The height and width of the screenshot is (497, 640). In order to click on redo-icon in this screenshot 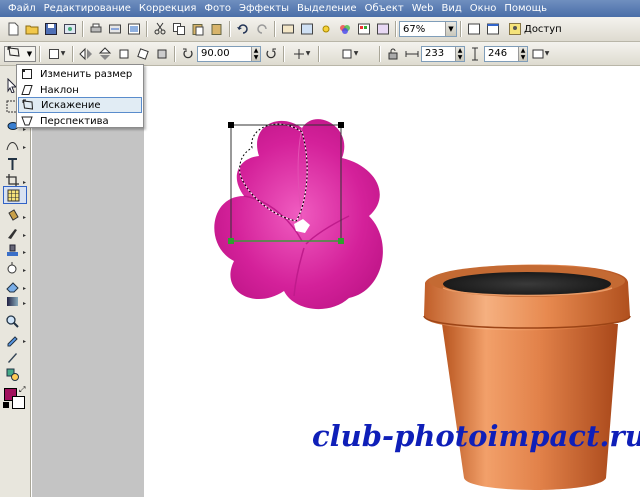, I will do `click(261, 29)`.